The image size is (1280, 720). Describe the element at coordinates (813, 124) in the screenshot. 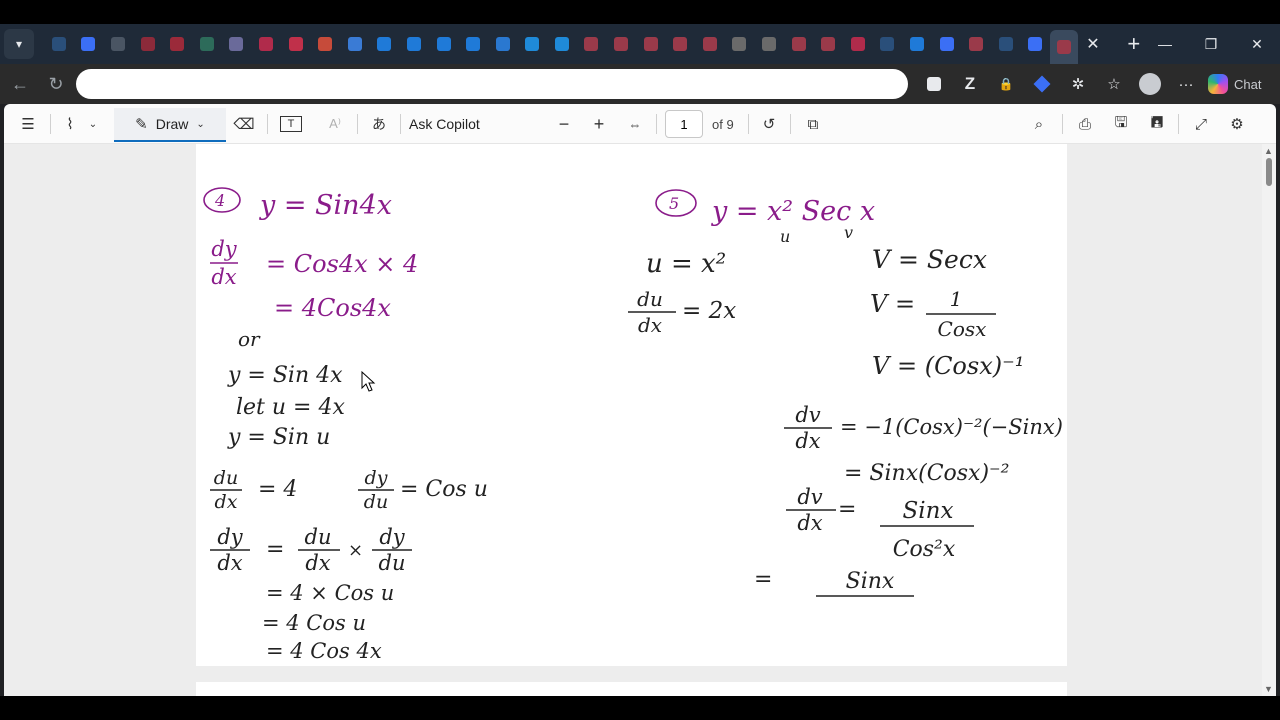

I see `page-view-icon: ⧉` at that location.